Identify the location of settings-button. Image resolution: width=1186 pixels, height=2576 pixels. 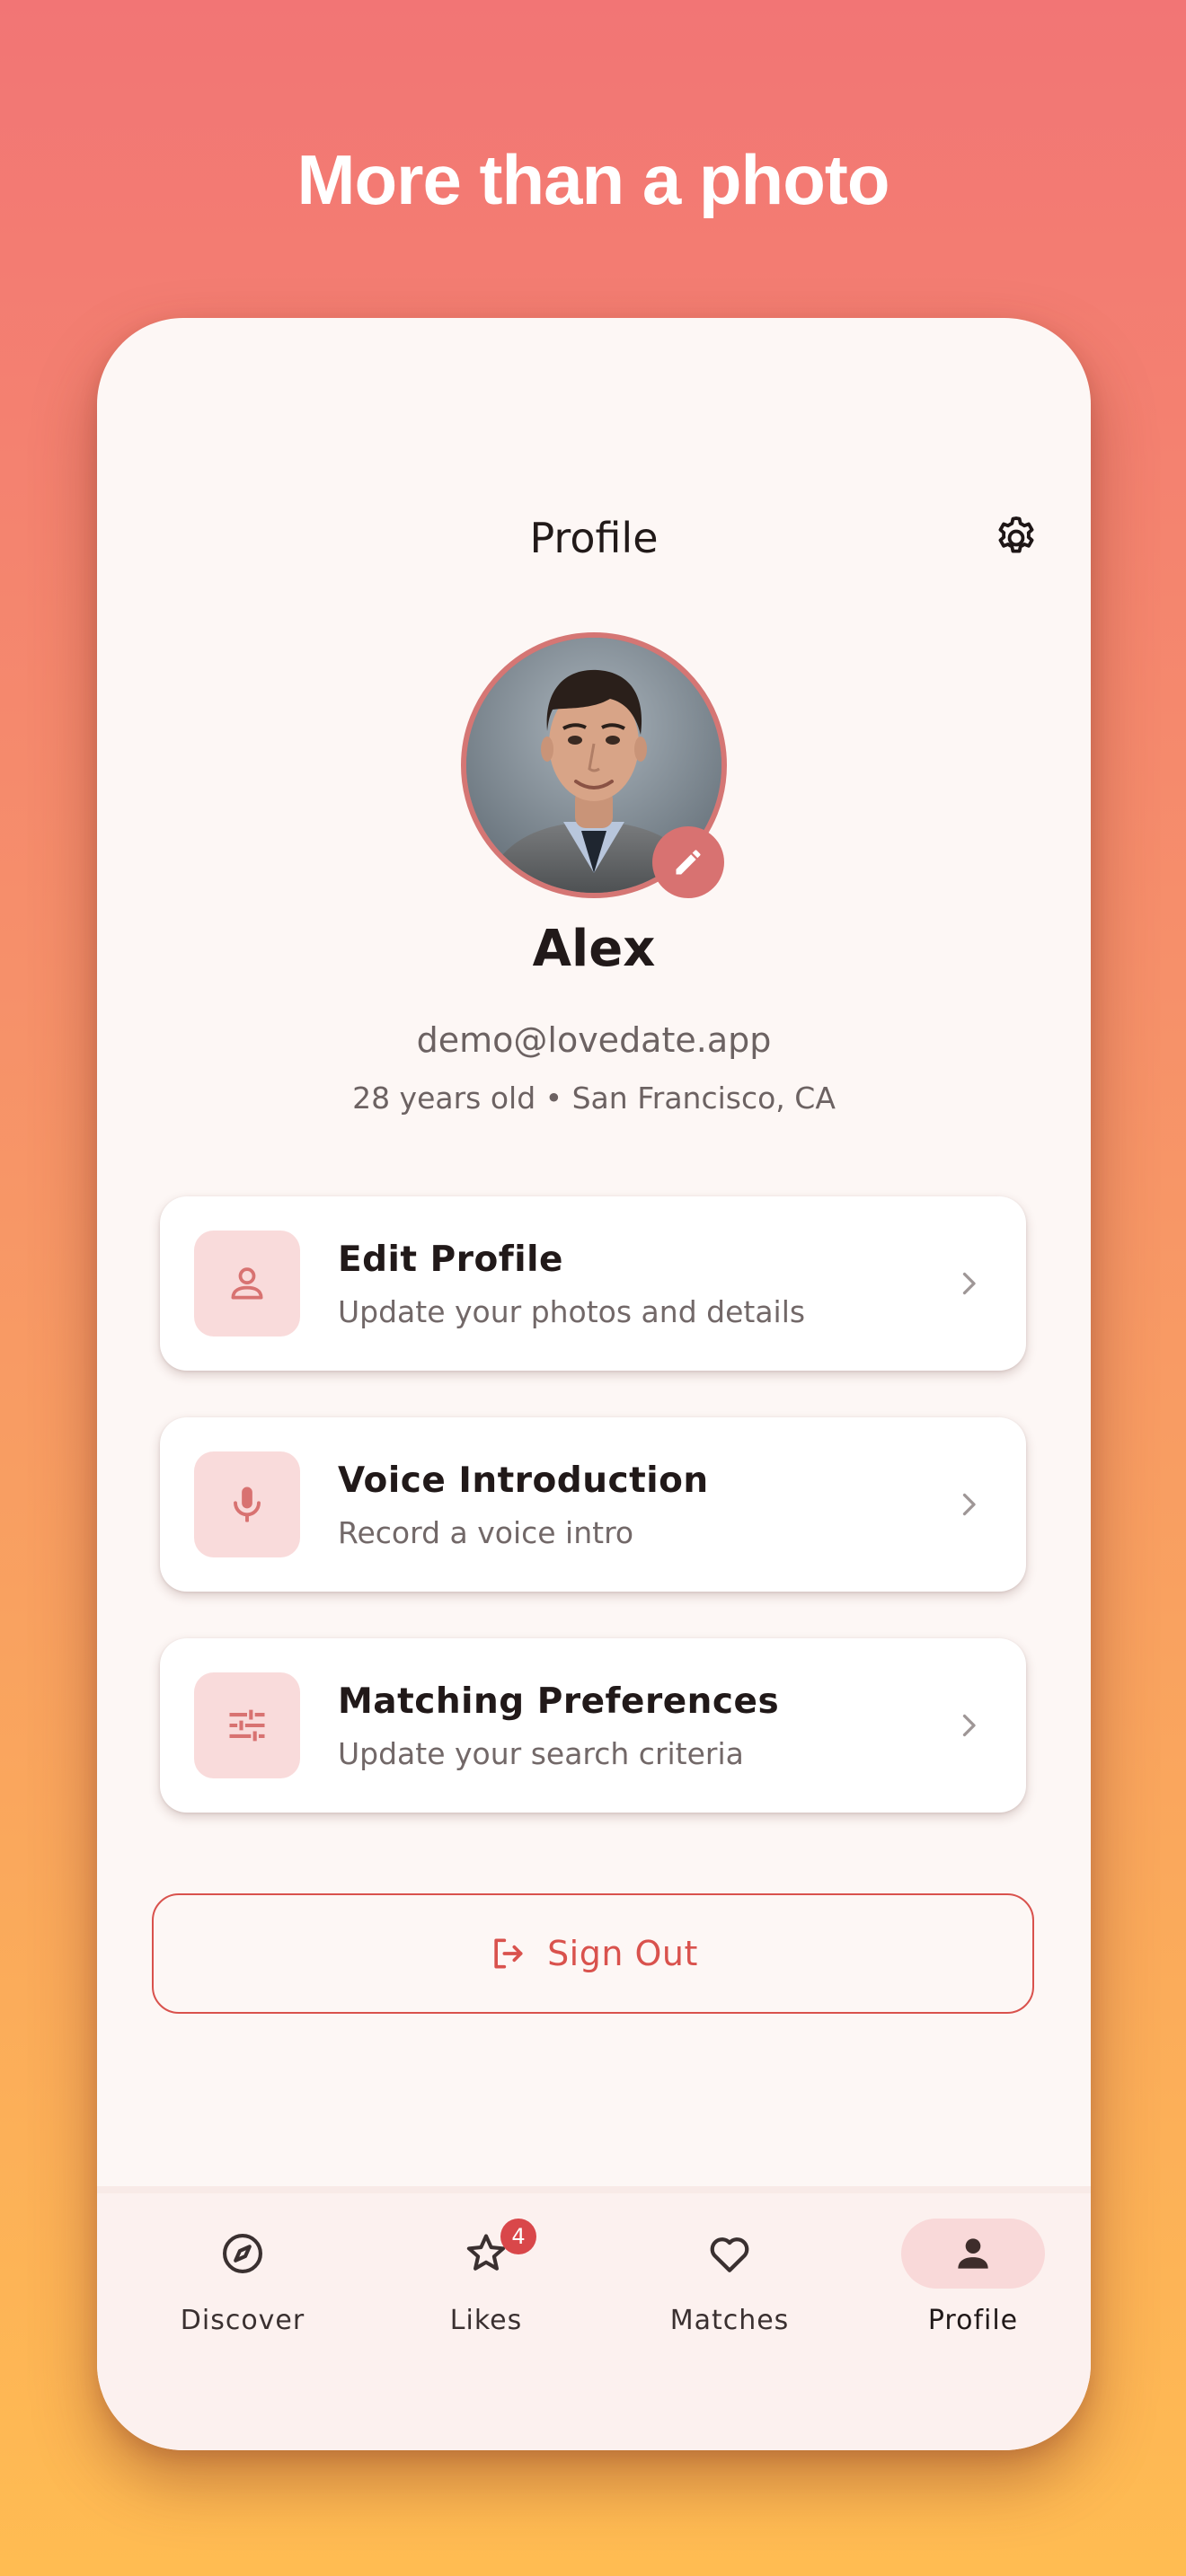
(1016, 538).